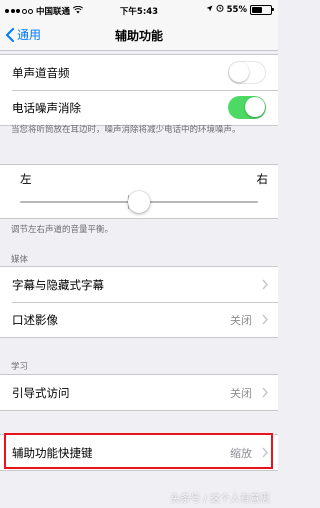 This screenshot has width=320, height=508. I want to click on highlight-annotation-box, so click(138, 451).